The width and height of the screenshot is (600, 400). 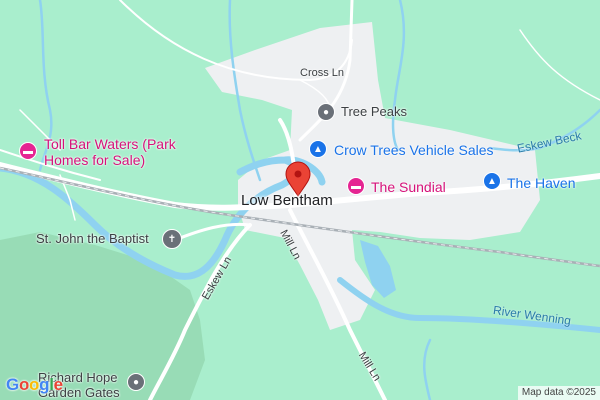 What do you see at coordinates (110, 144) in the screenshot?
I see `poi-label-toll-bar-line1: Toll Bar Waters (Park` at bounding box center [110, 144].